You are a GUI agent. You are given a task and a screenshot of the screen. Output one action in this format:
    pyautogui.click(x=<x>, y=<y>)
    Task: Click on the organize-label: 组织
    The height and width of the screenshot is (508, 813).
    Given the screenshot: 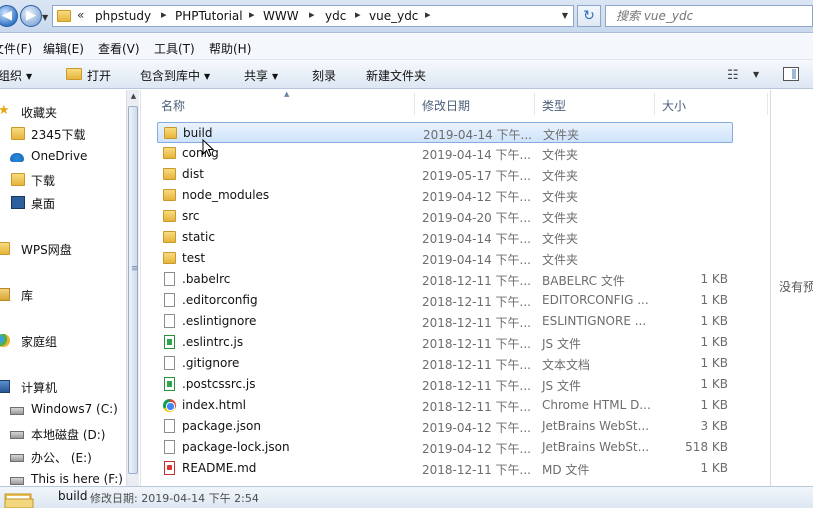 What is the action you would take?
    pyautogui.click(x=11, y=76)
    